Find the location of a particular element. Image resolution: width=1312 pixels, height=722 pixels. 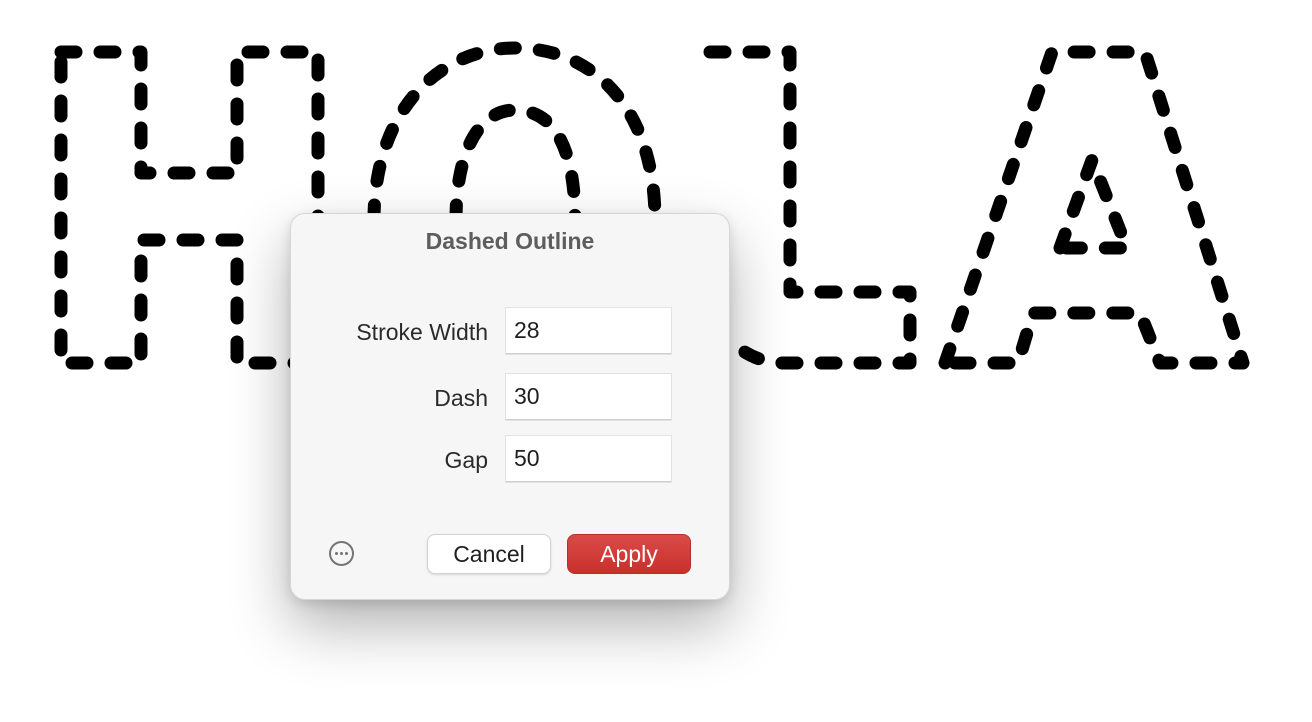

dash-input is located at coordinates (588, 397).